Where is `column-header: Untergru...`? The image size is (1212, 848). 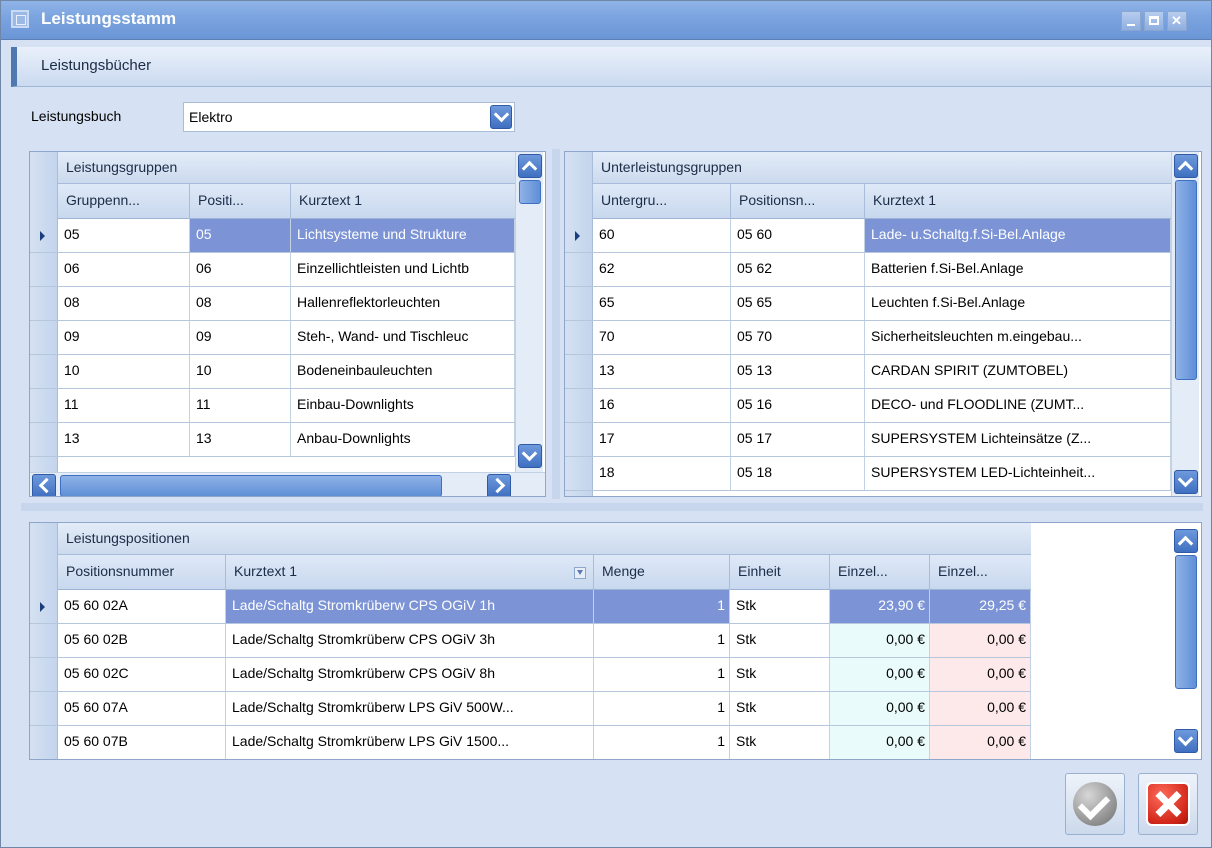 column-header: Untergru... is located at coordinates (662, 201).